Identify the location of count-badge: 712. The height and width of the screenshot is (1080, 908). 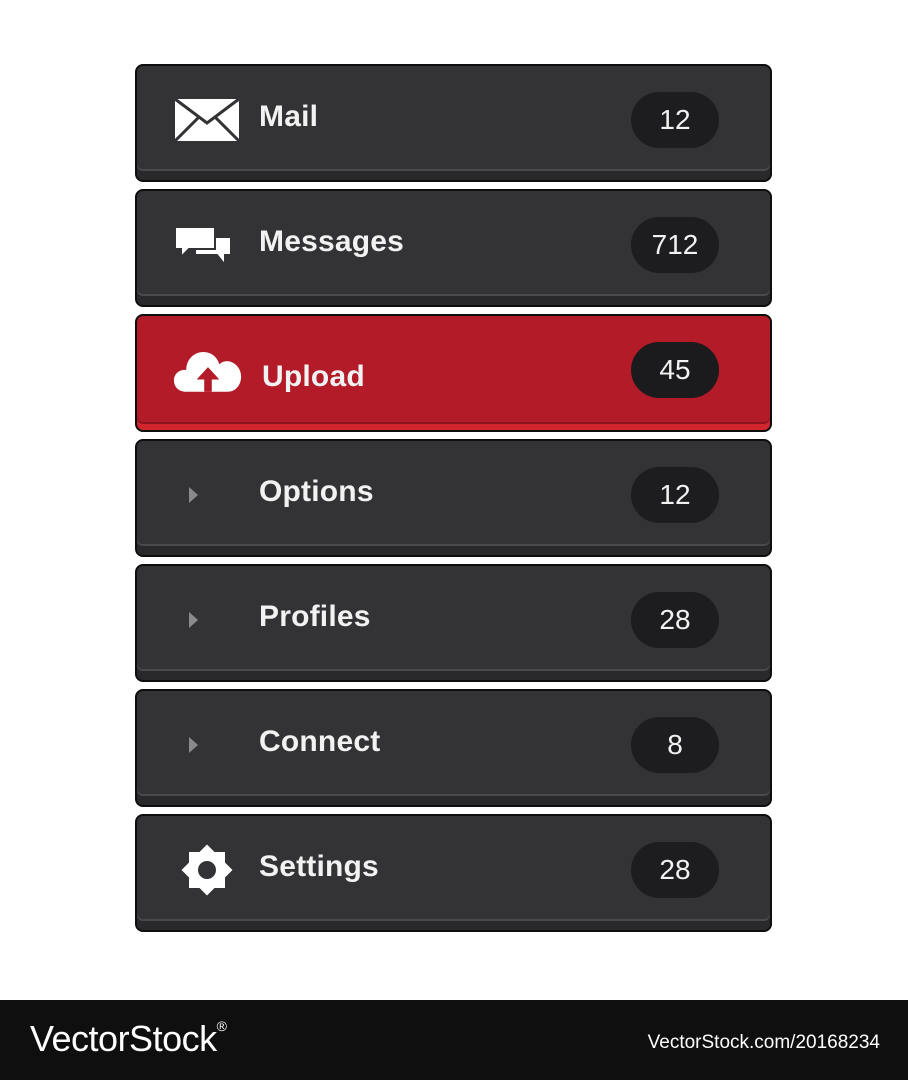
(675, 245).